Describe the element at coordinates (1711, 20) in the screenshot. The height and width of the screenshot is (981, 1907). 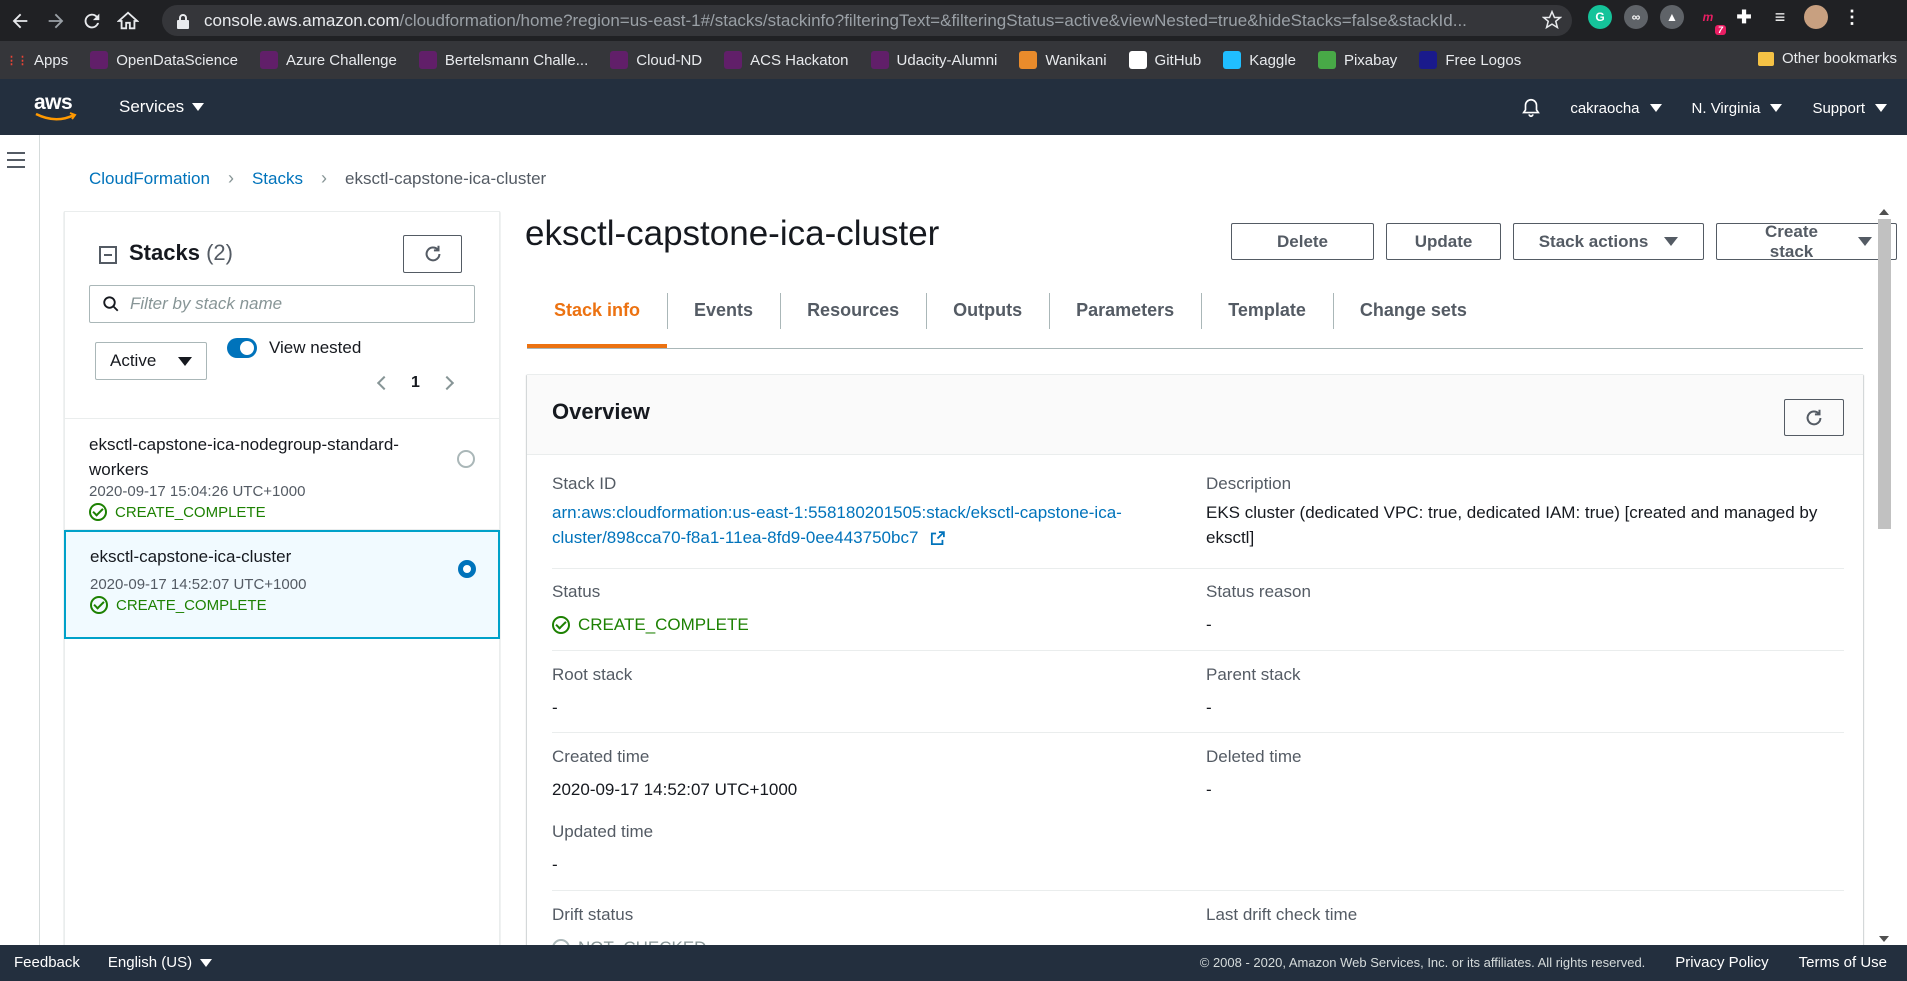
I see `mendeley-extension-icon: m7` at that location.